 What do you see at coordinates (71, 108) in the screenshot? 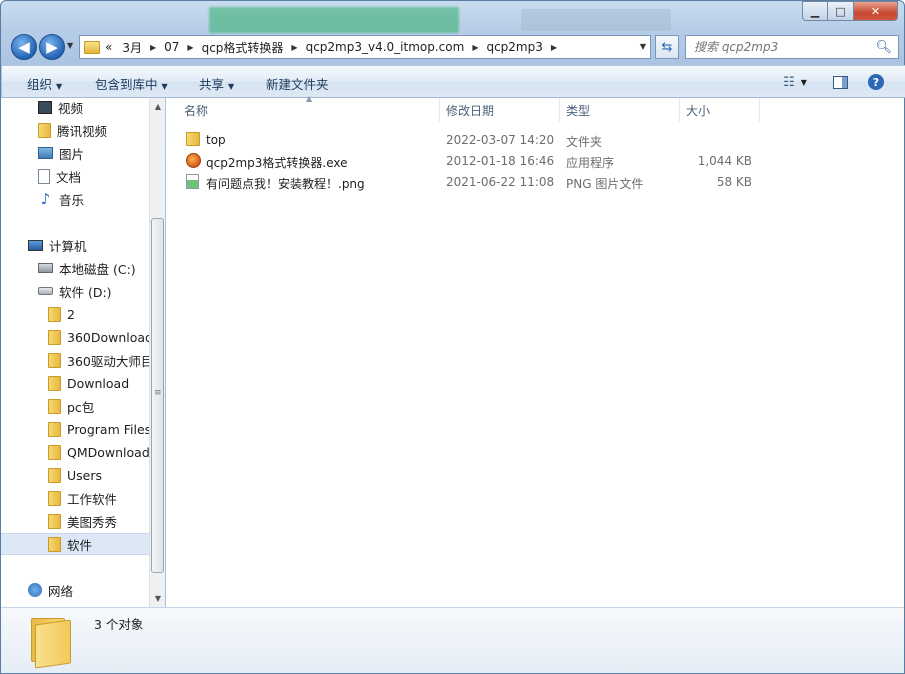
I see `nav-item-label: 视频` at bounding box center [71, 108].